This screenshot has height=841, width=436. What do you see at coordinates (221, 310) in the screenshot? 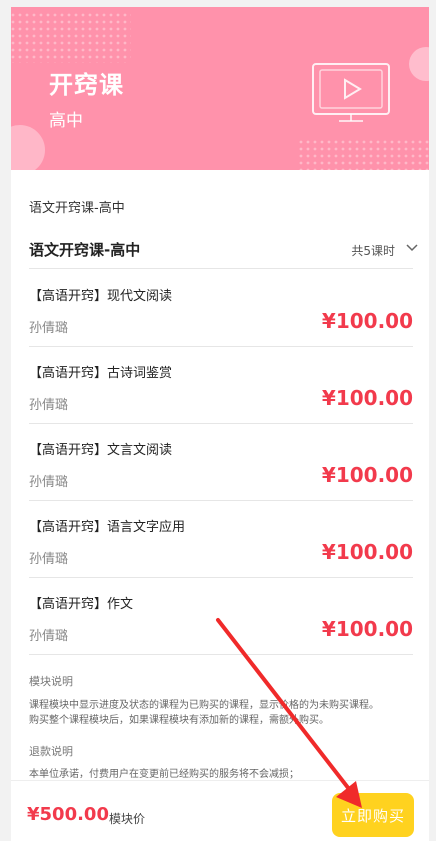
I see `lesson-item: 【高语开窍】现代文阅读 孙倩璐 ¥100.00` at bounding box center [221, 310].